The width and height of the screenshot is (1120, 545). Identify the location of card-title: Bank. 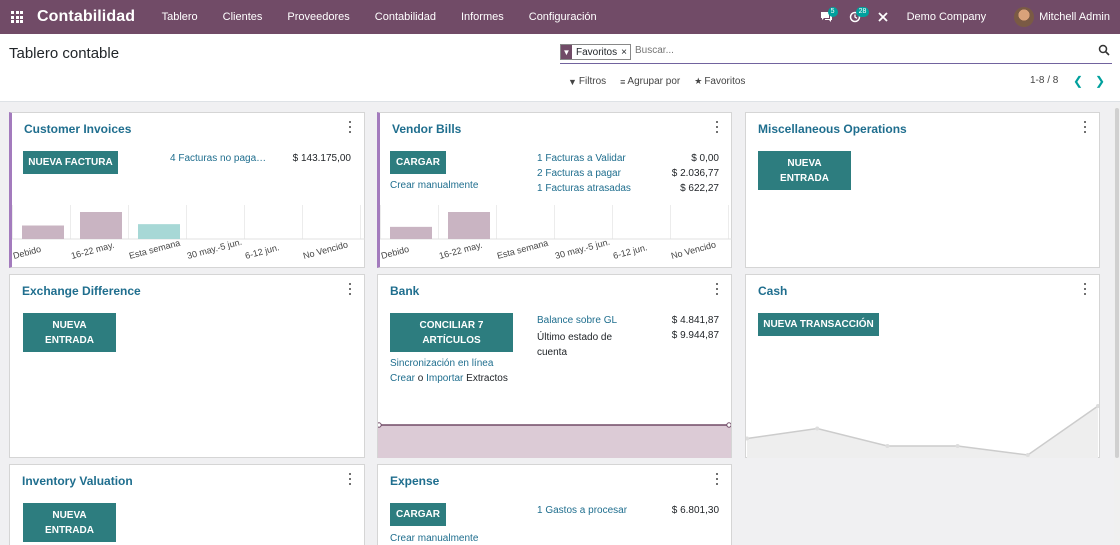
(404, 291).